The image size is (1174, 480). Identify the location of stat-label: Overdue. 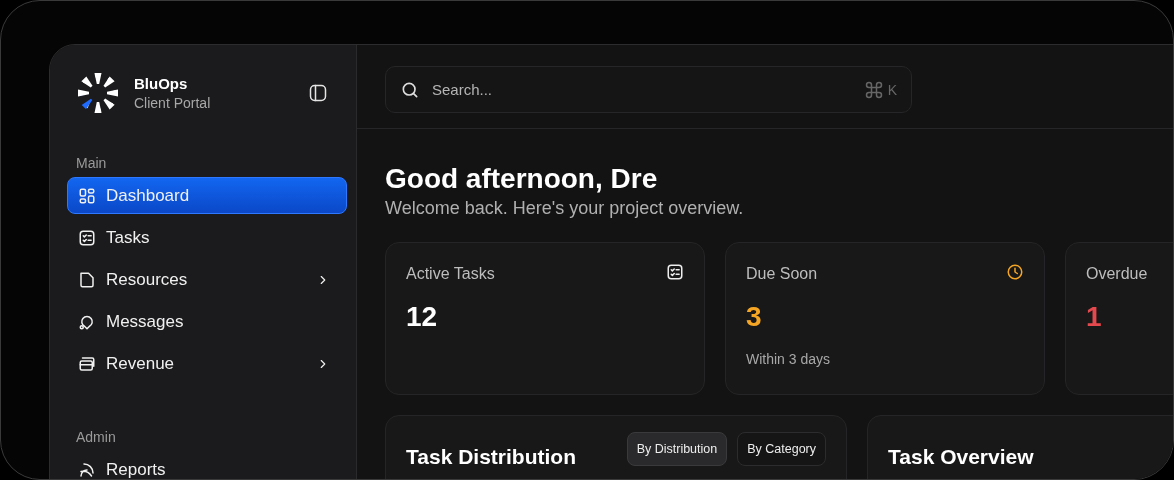
(1117, 274).